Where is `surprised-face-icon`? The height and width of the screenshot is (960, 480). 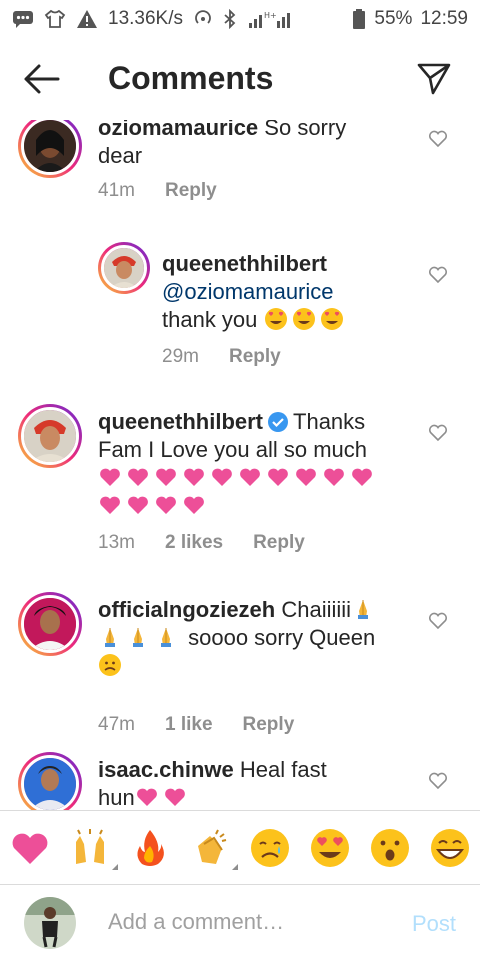 surprised-face-icon is located at coordinates (390, 847).